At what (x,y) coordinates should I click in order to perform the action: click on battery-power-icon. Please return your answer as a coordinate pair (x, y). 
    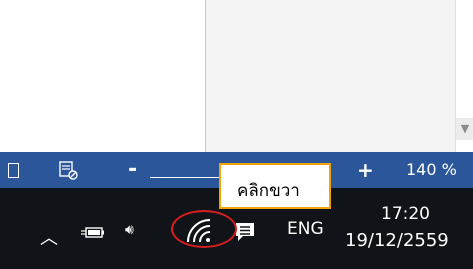
    Looking at the image, I should click on (93, 232).